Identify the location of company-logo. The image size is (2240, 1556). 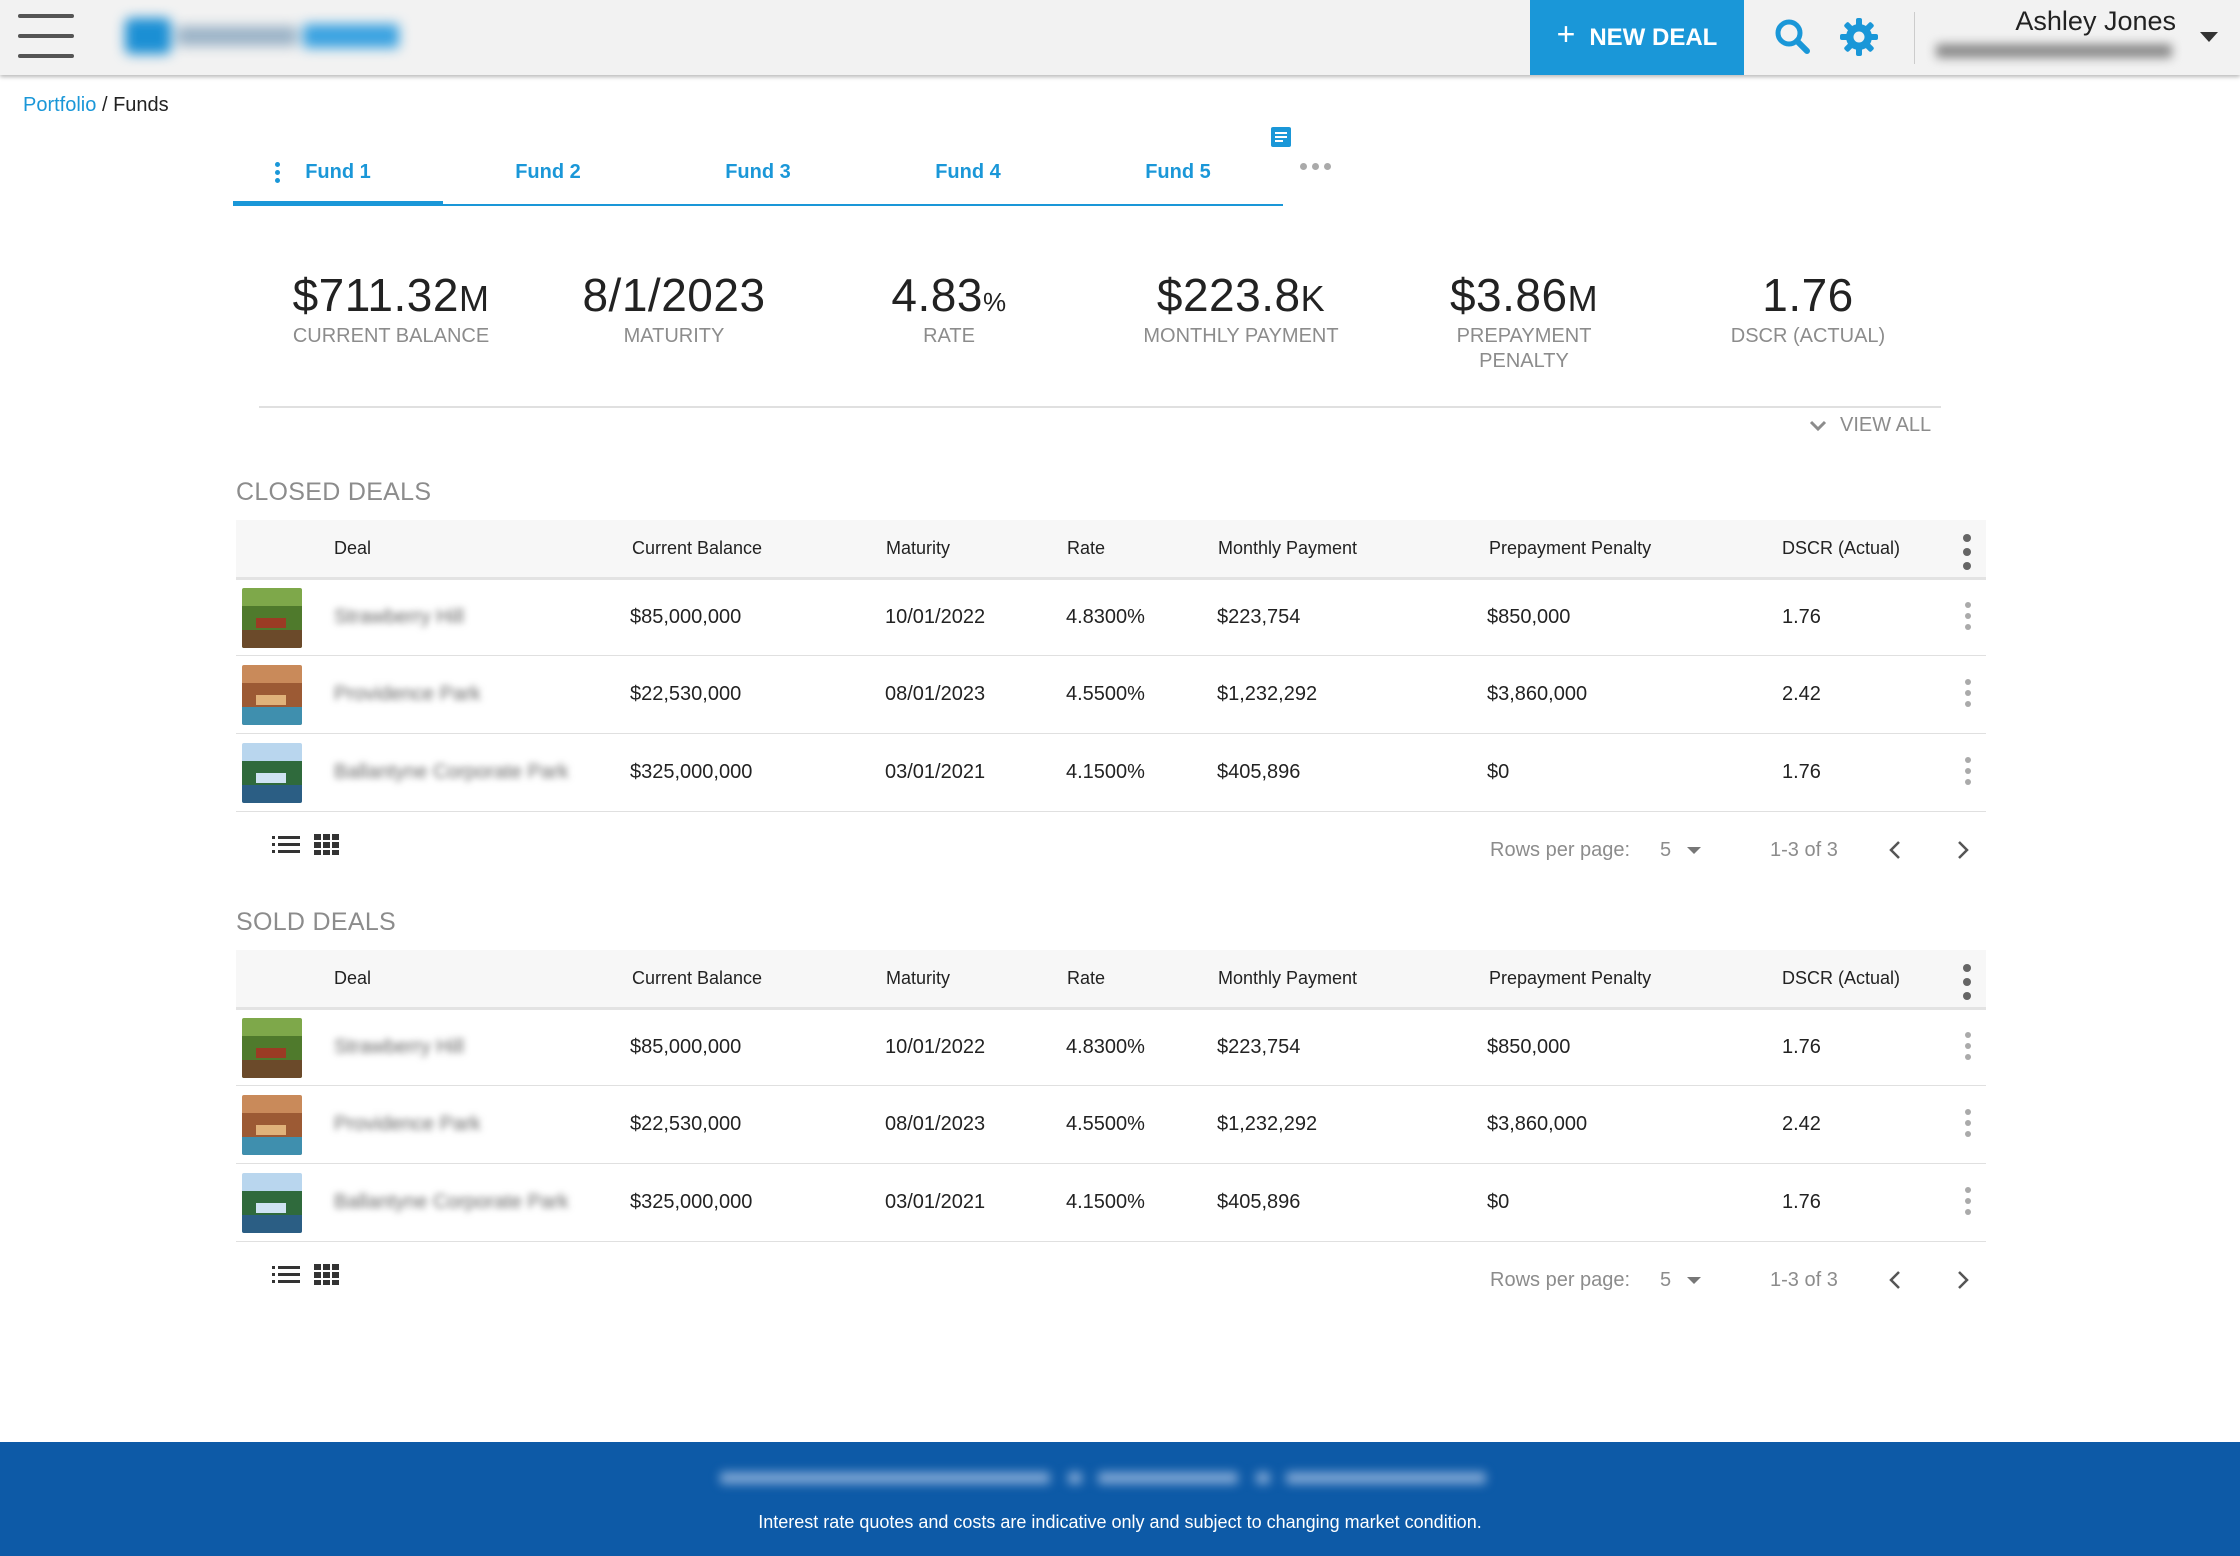
(265, 36).